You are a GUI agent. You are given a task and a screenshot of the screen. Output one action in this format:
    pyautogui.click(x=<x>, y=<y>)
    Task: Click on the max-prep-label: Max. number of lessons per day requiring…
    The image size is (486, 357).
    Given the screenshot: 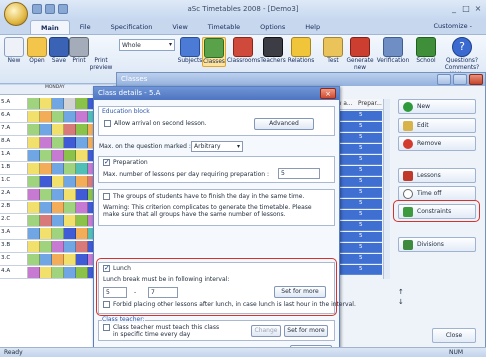 What is the action you would take?
    pyautogui.click(x=186, y=174)
    